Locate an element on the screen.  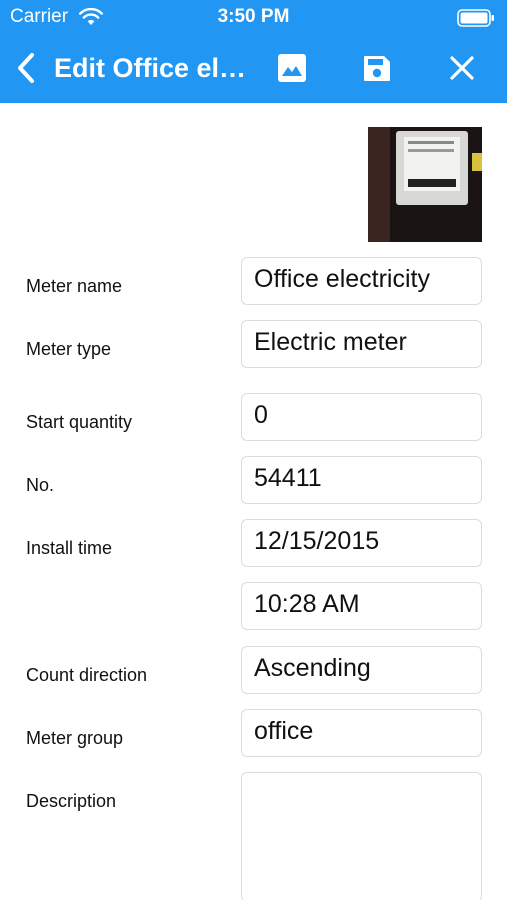
install-time-field: 10:28 AM is located at coordinates (361, 606).